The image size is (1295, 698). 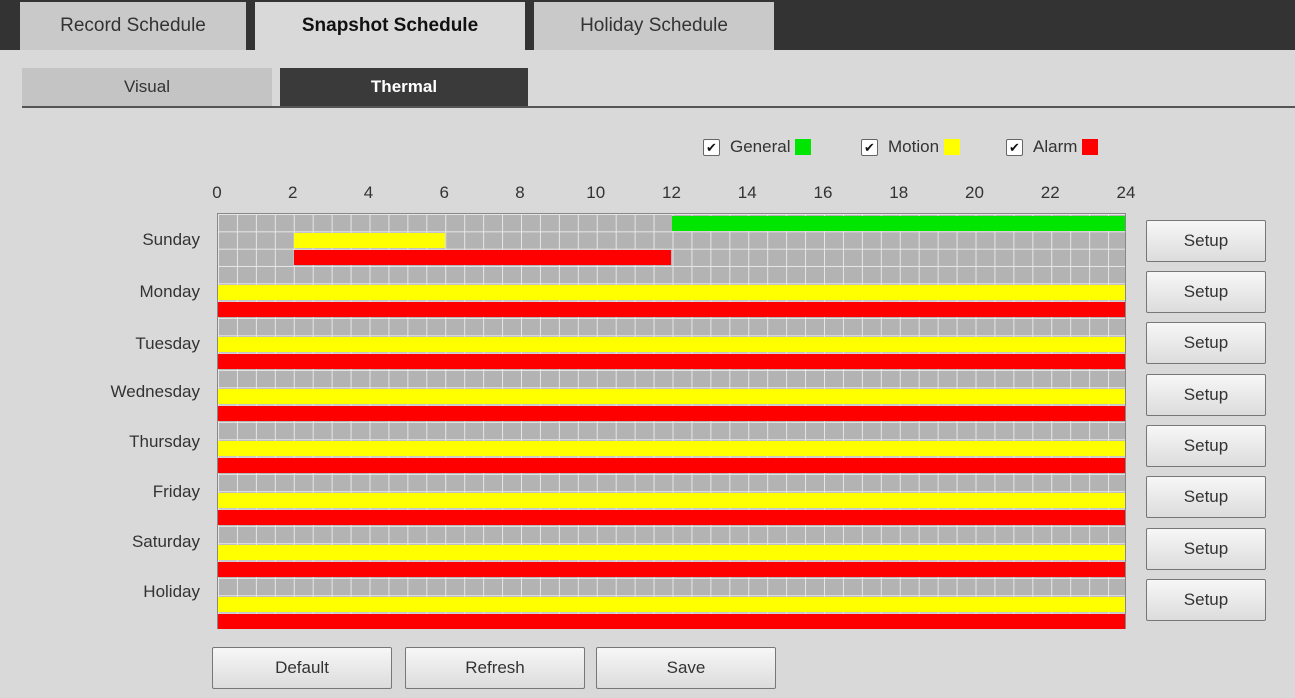 I want to click on hour-label: 14, so click(x=747, y=192).